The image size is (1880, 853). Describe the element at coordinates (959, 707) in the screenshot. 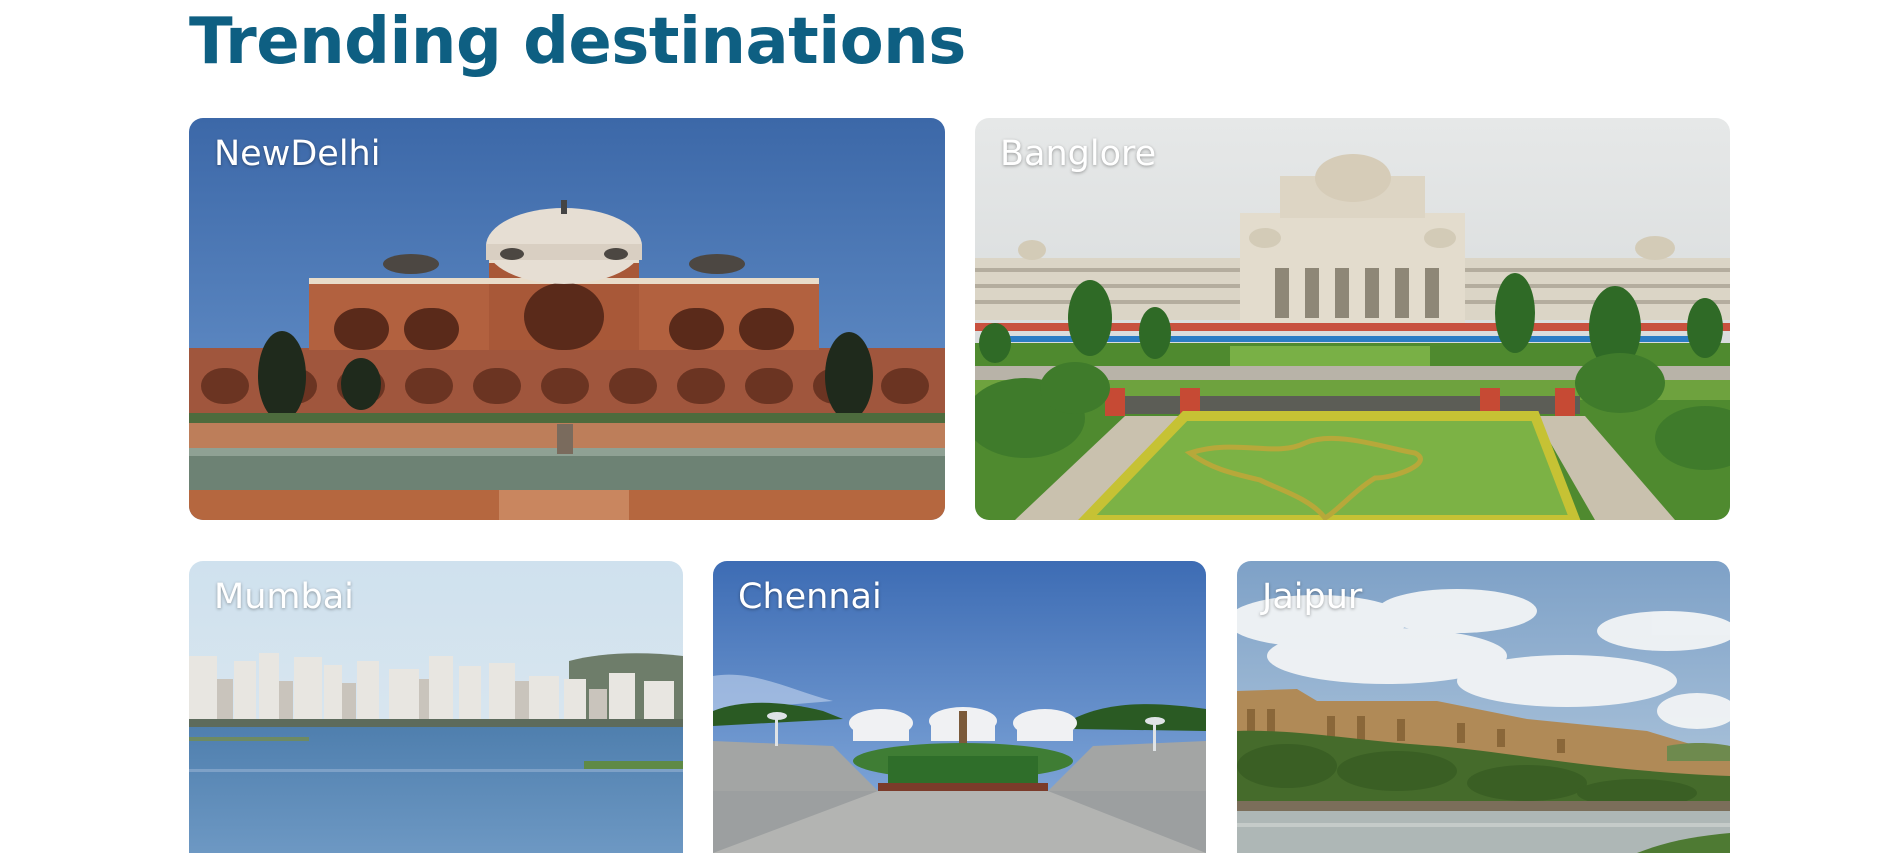

I see `destination-card-chennai: Chennai` at that location.